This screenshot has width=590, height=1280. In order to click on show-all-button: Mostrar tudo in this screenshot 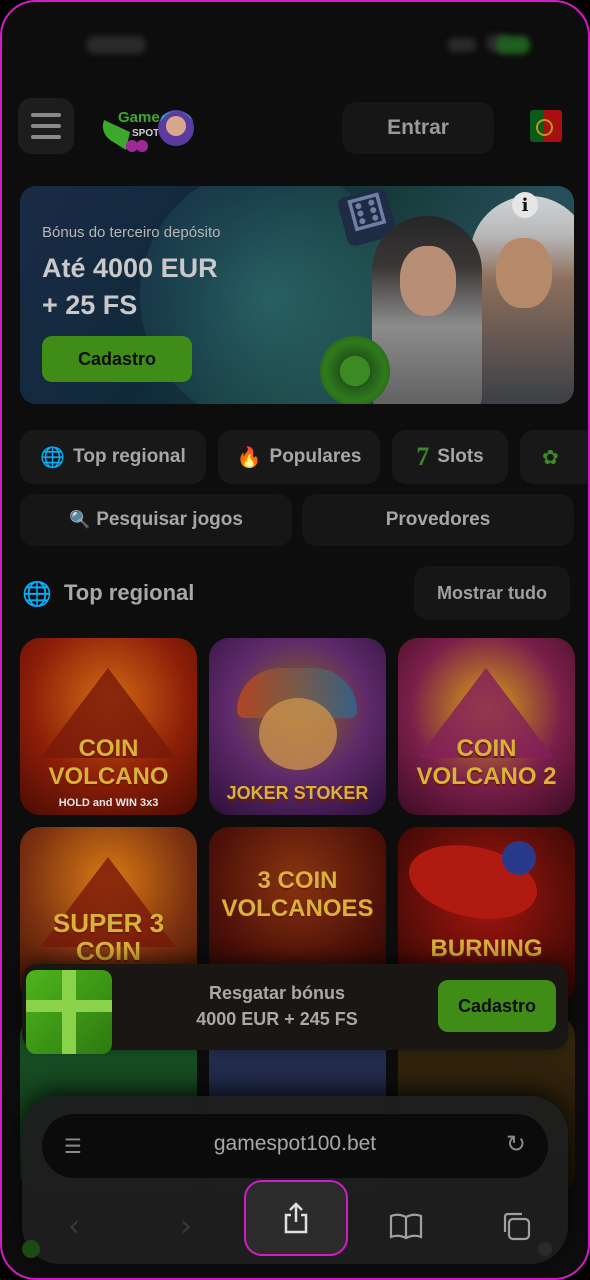, I will do `click(492, 593)`.